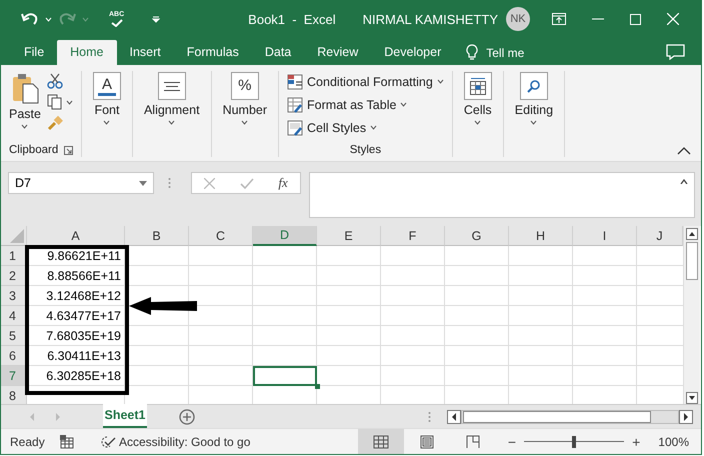 This screenshot has height=456, width=704. What do you see at coordinates (635, 19) in the screenshot?
I see `maximize-icon` at bounding box center [635, 19].